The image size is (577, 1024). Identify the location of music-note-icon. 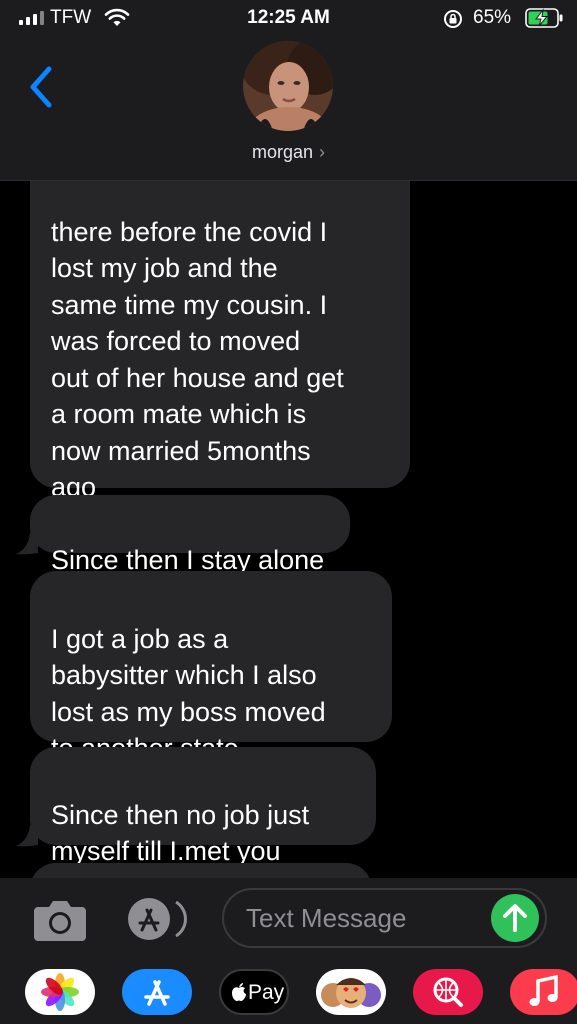
(543, 990).